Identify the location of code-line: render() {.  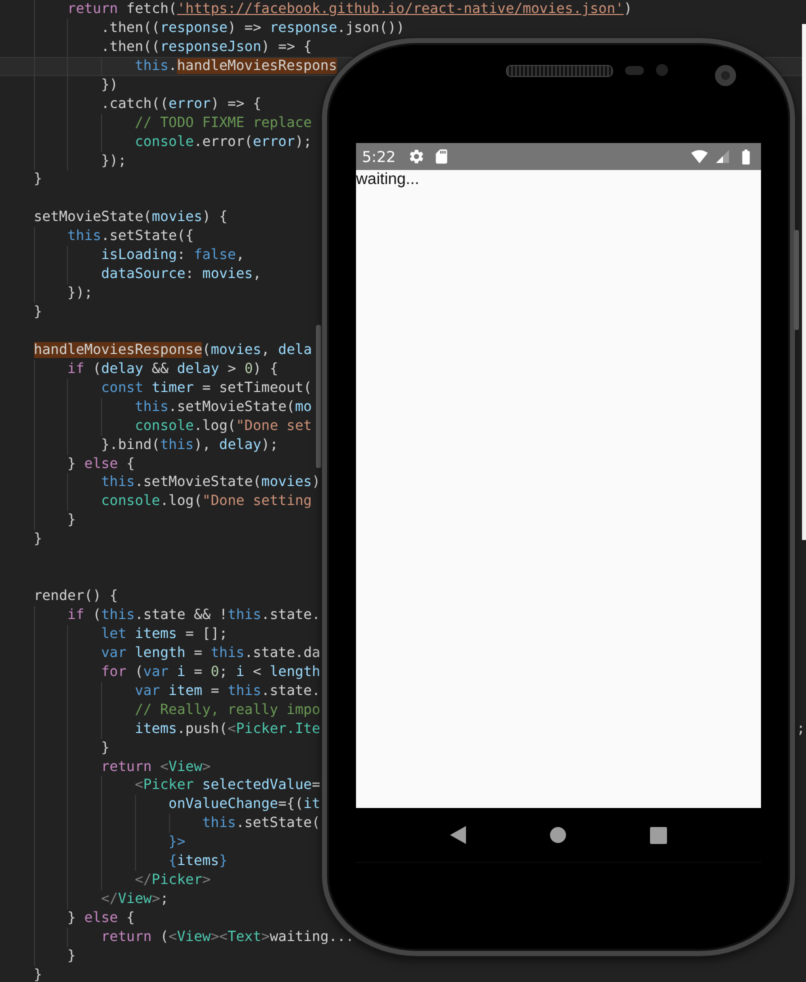
(76, 596).